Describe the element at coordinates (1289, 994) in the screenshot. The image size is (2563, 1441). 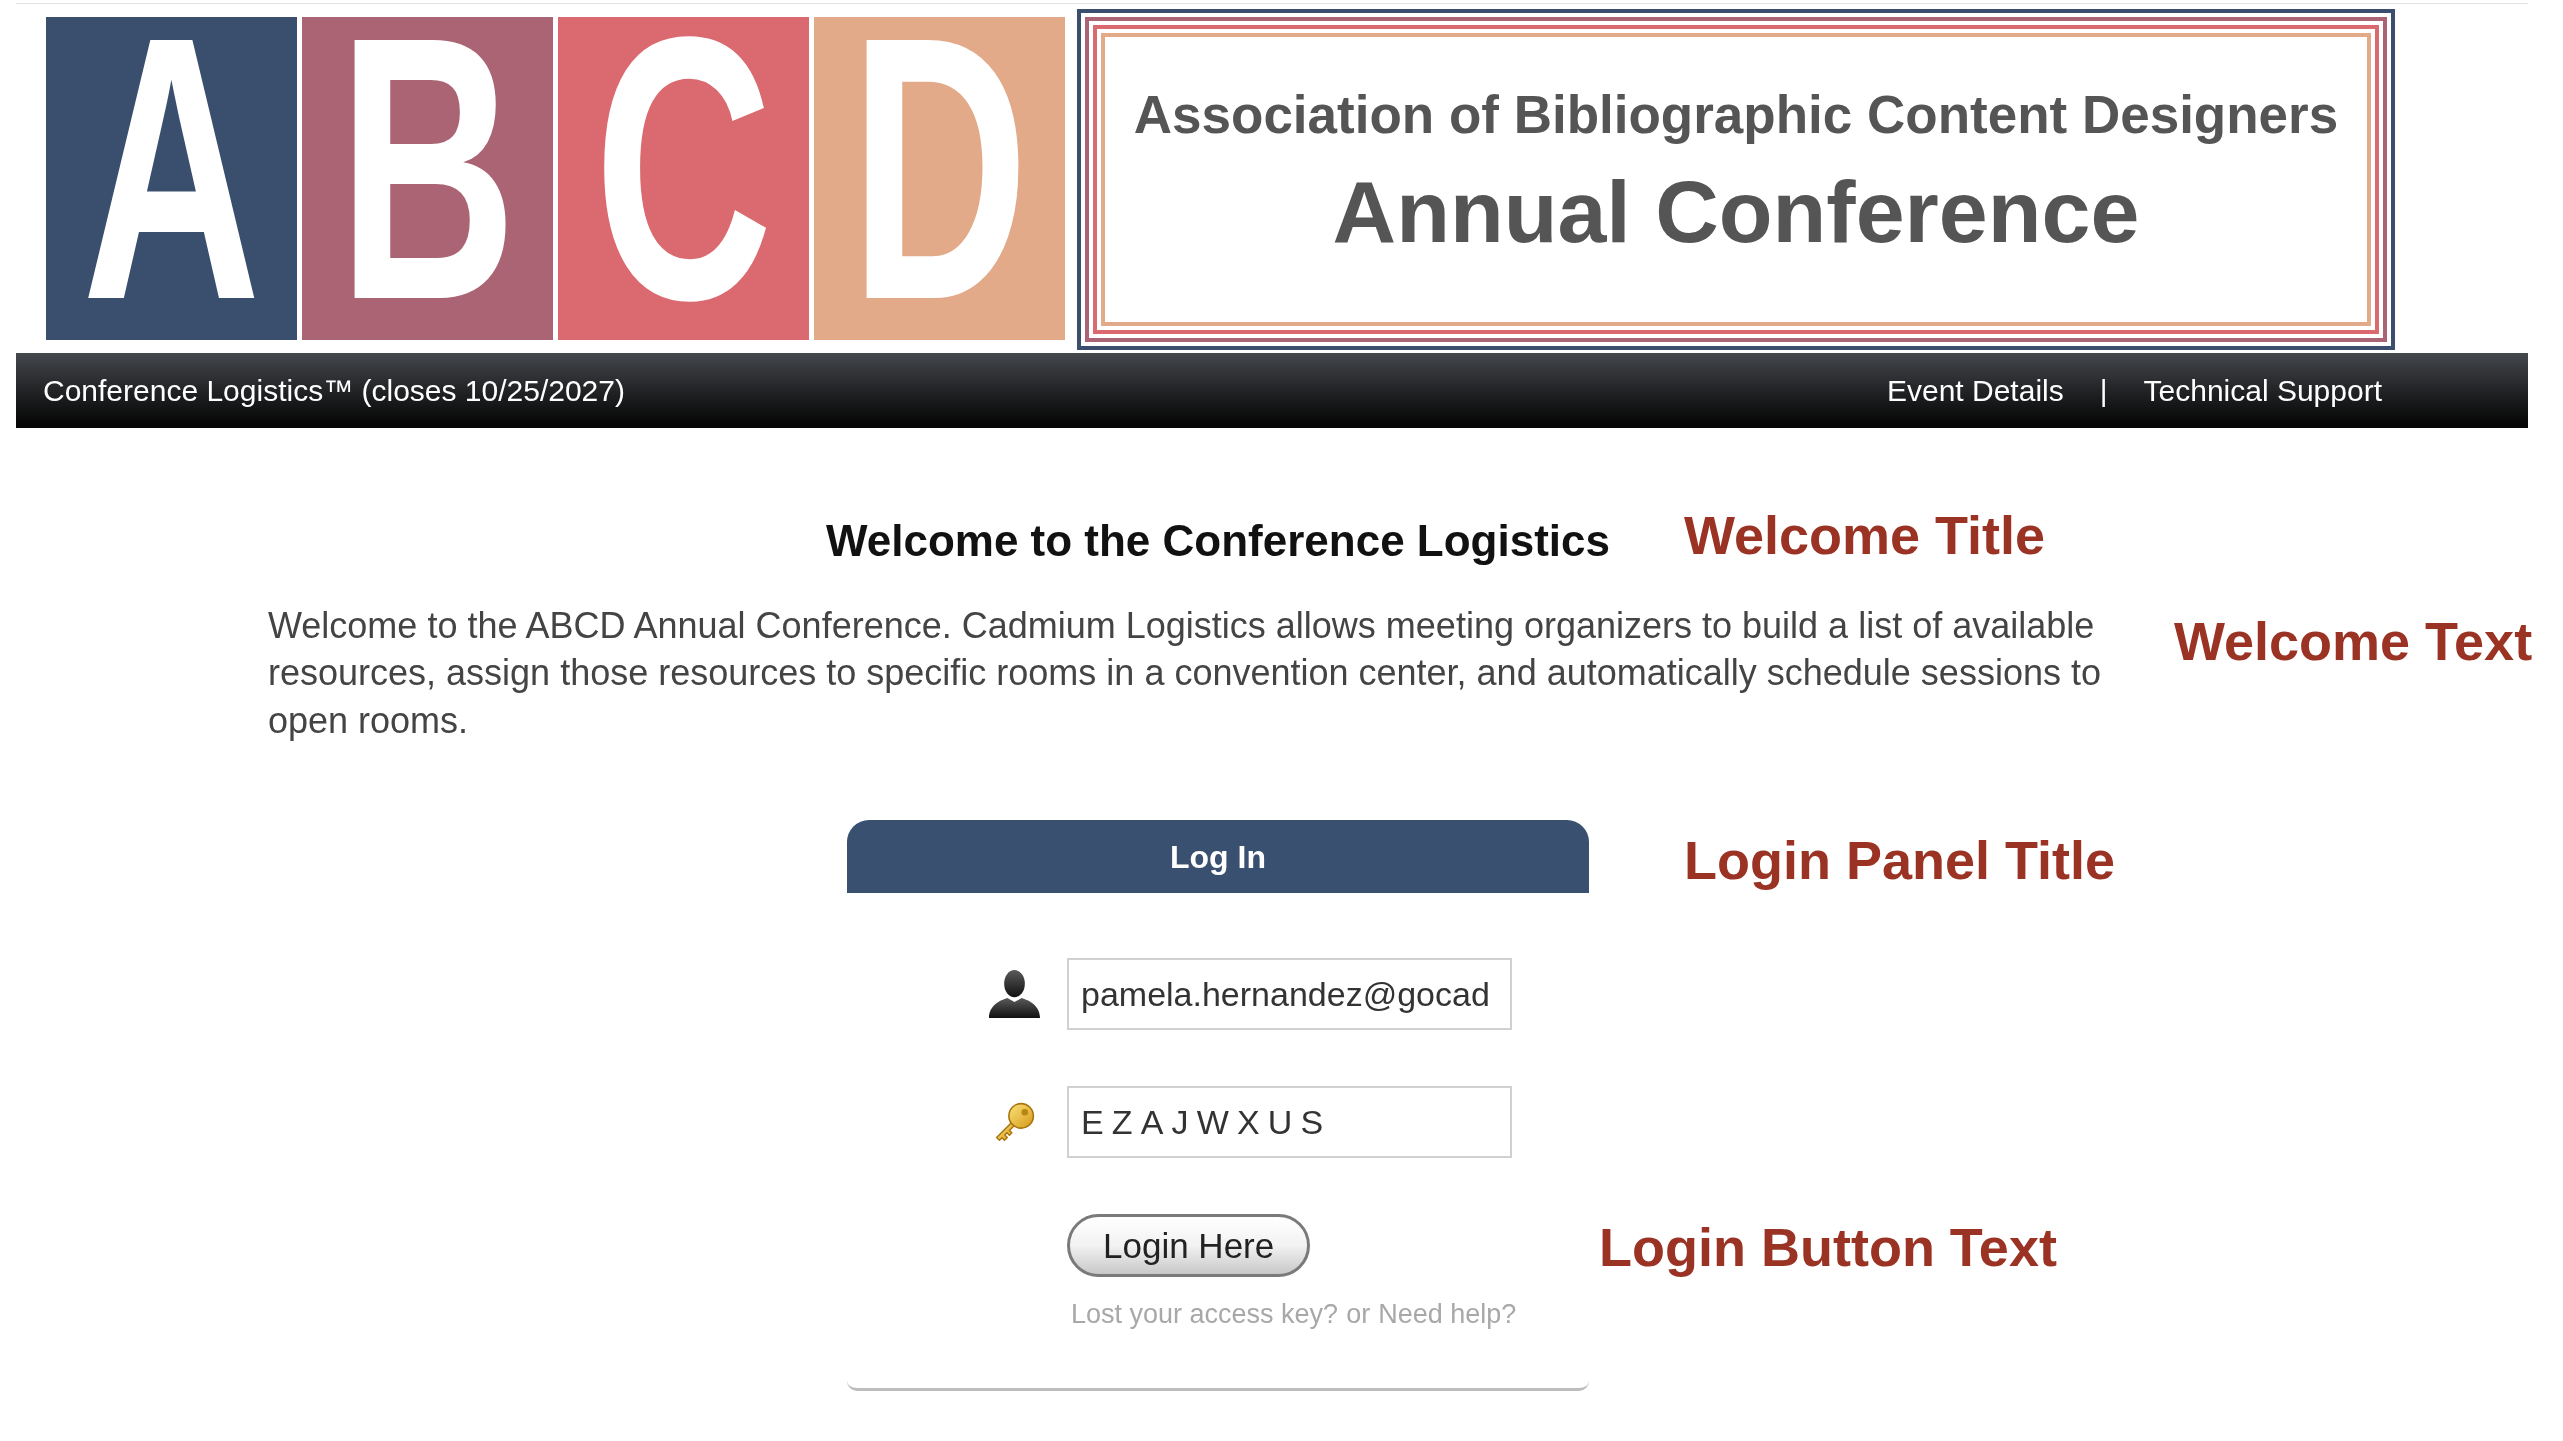
I see `username-field: pamela.hernandez@gocad` at that location.